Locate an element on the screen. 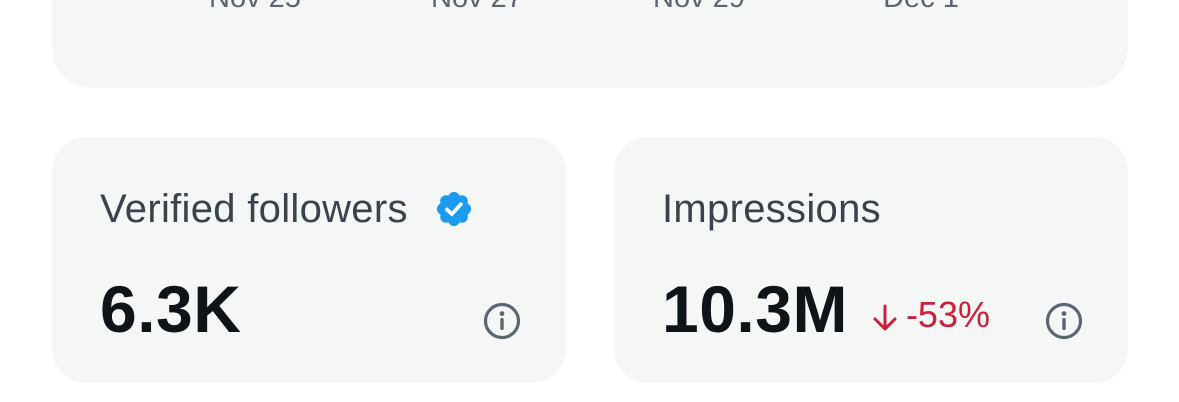 This screenshot has width=1179, height=402. arrow-down-icon is located at coordinates (885, 315).